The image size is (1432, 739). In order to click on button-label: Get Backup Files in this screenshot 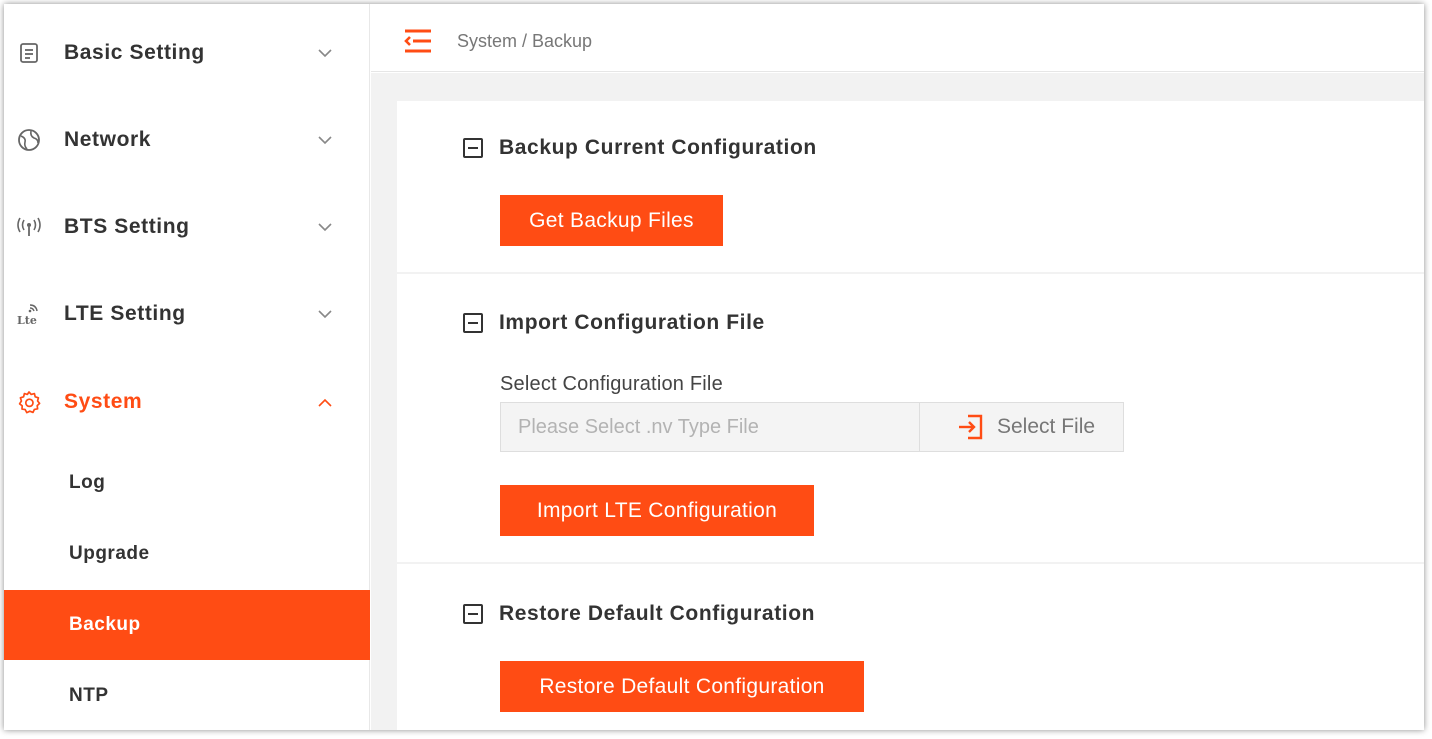, I will do `click(611, 220)`.